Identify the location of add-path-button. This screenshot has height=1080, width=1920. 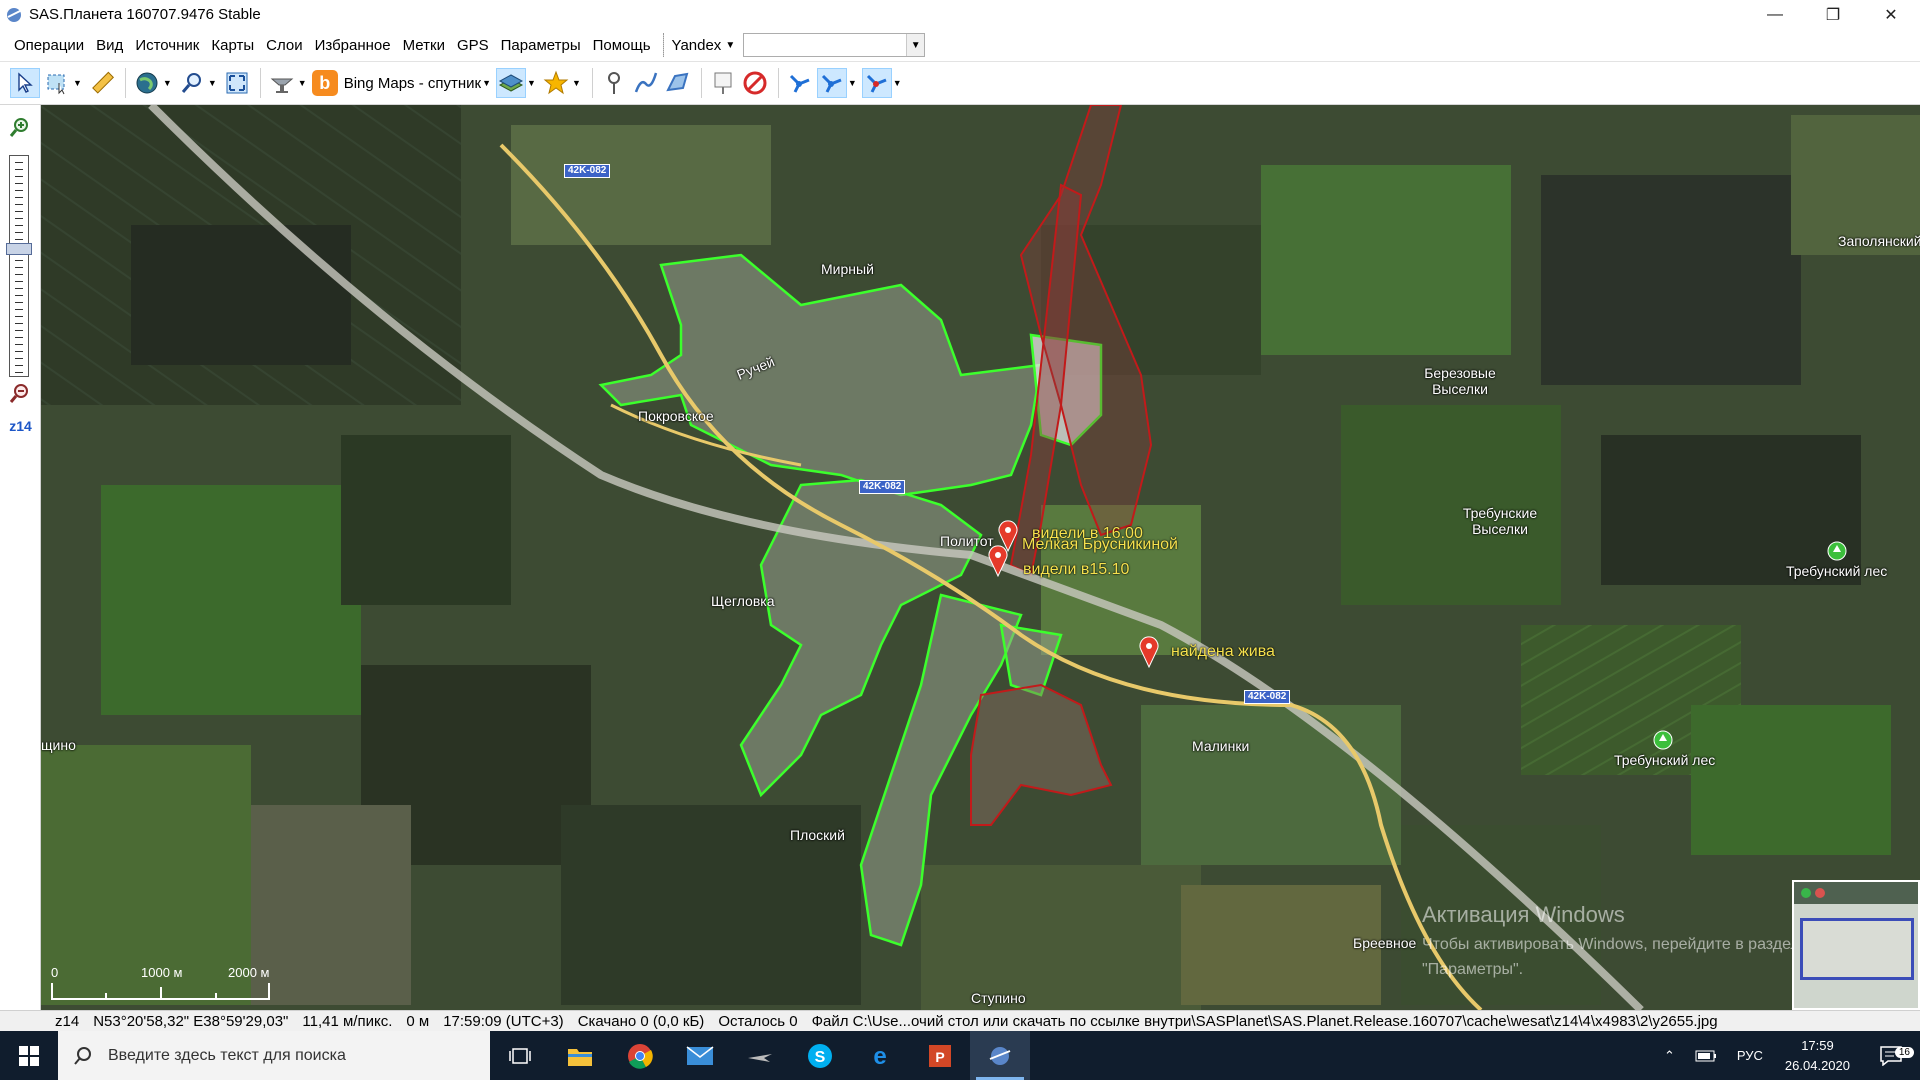
(646, 83).